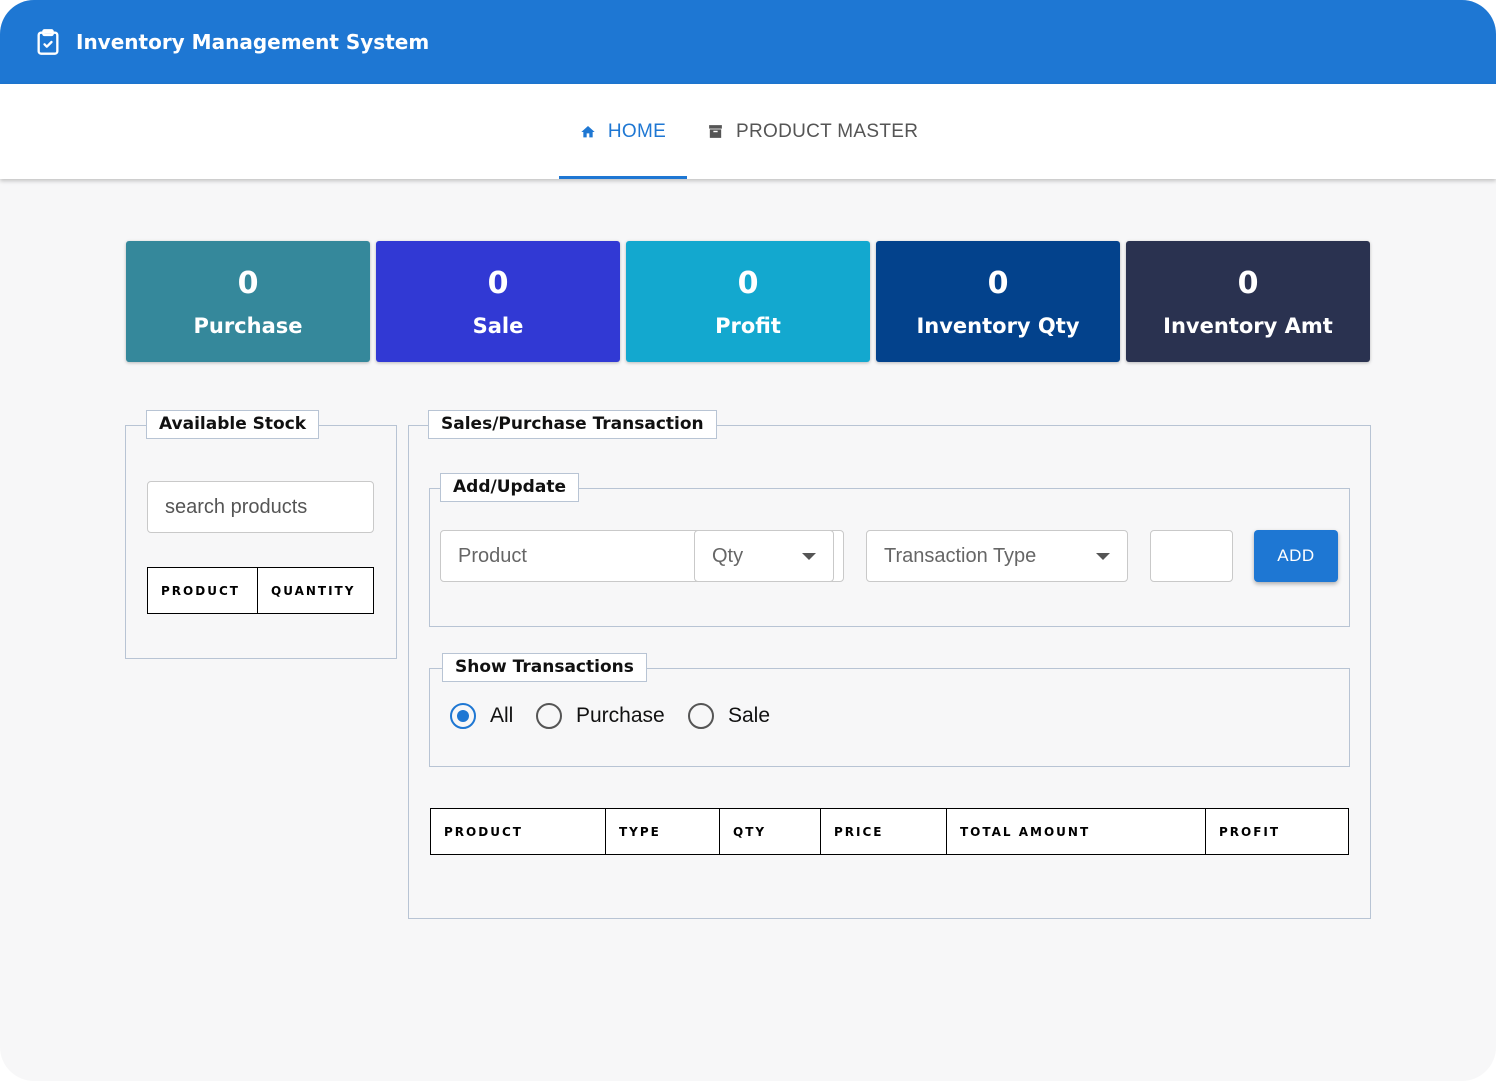 The height and width of the screenshot is (1081, 1496). I want to click on sale-label: Sale, so click(498, 326).